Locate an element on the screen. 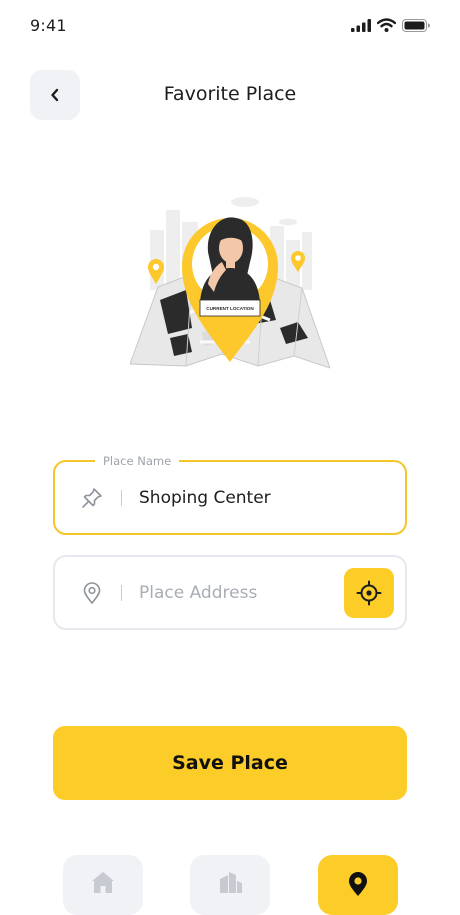 This screenshot has height=915, width=460. place-address-input: Place Address is located at coordinates (198, 593).